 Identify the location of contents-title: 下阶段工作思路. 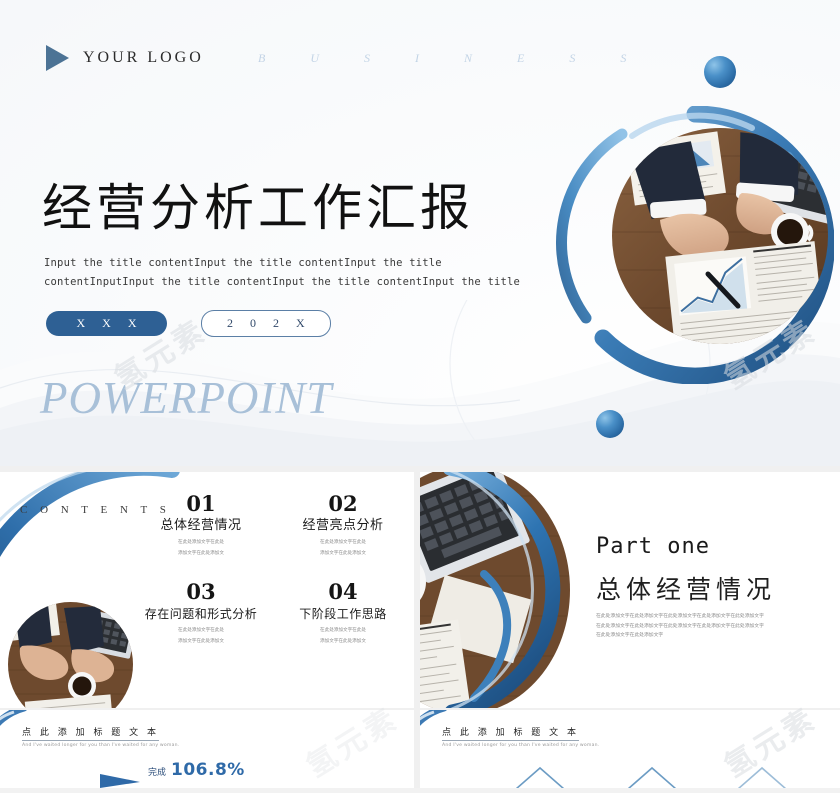
(343, 614).